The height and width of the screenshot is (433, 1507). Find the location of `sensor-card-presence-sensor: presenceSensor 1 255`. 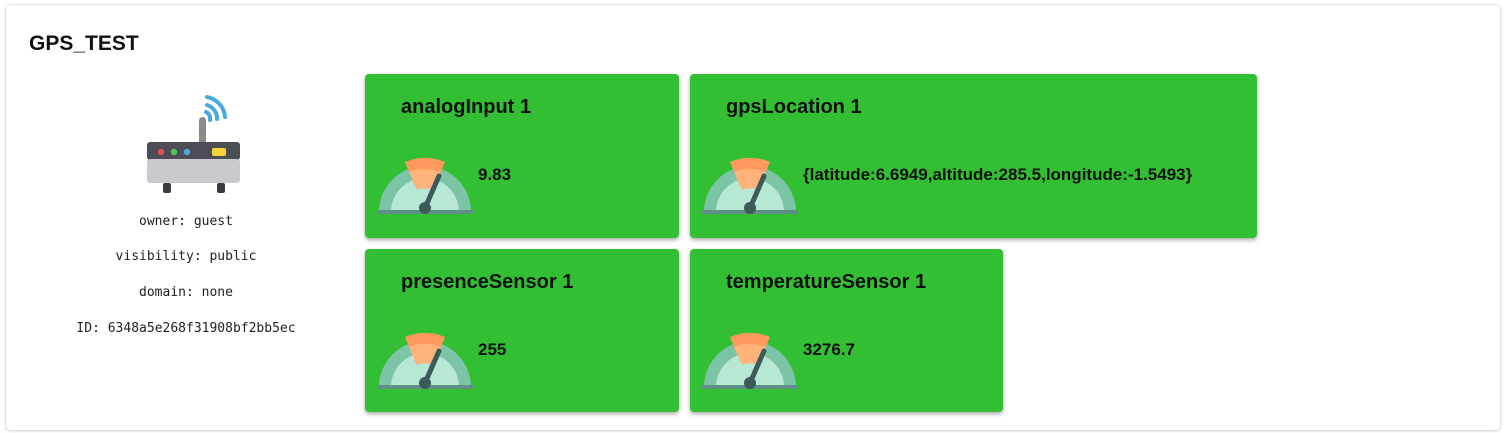

sensor-card-presence-sensor: presenceSensor 1 255 is located at coordinates (522, 330).